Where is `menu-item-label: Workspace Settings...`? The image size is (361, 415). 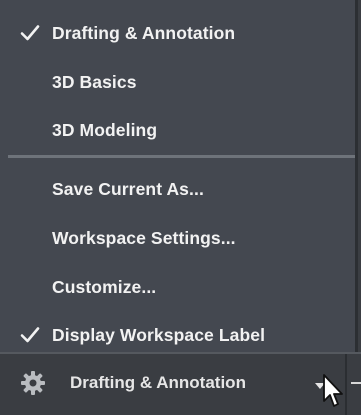
menu-item-label: Workspace Settings... is located at coordinates (144, 238).